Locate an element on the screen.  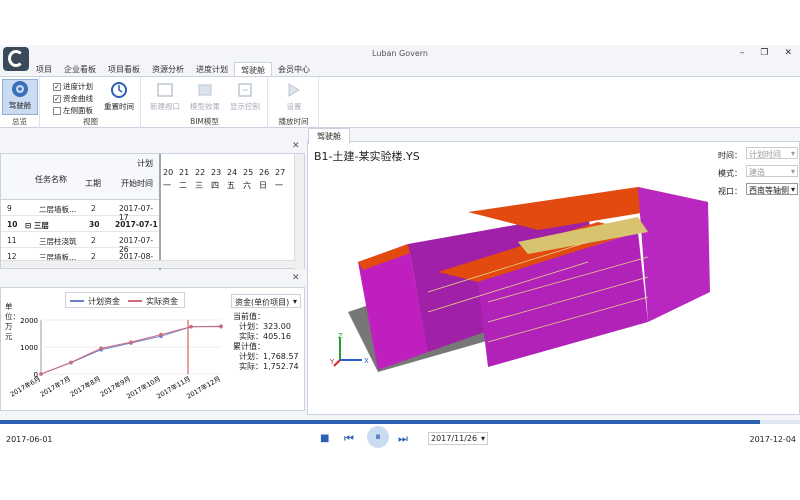
menu-item-project-board: 项目看板 is located at coordinates (124, 69).